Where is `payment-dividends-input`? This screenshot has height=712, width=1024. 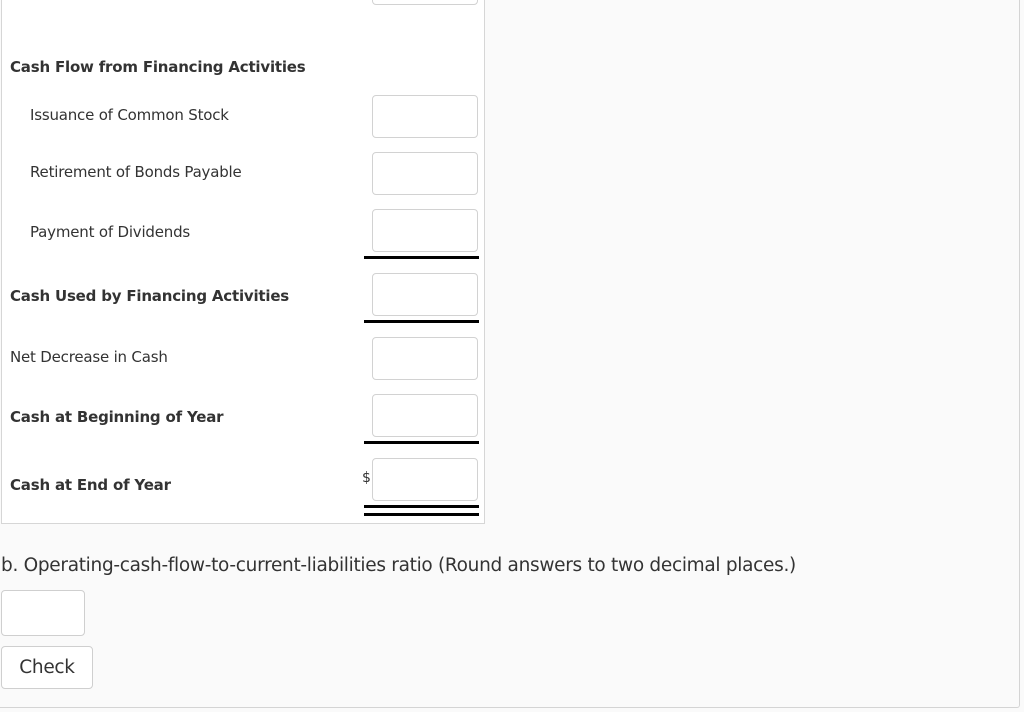
payment-dividends-input is located at coordinates (425, 230).